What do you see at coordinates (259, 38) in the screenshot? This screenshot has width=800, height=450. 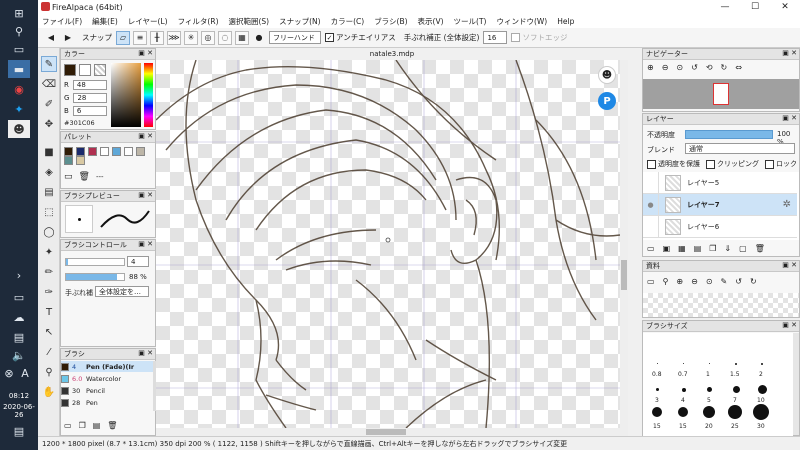 I see `snap-settings-icon: ●` at bounding box center [259, 38].